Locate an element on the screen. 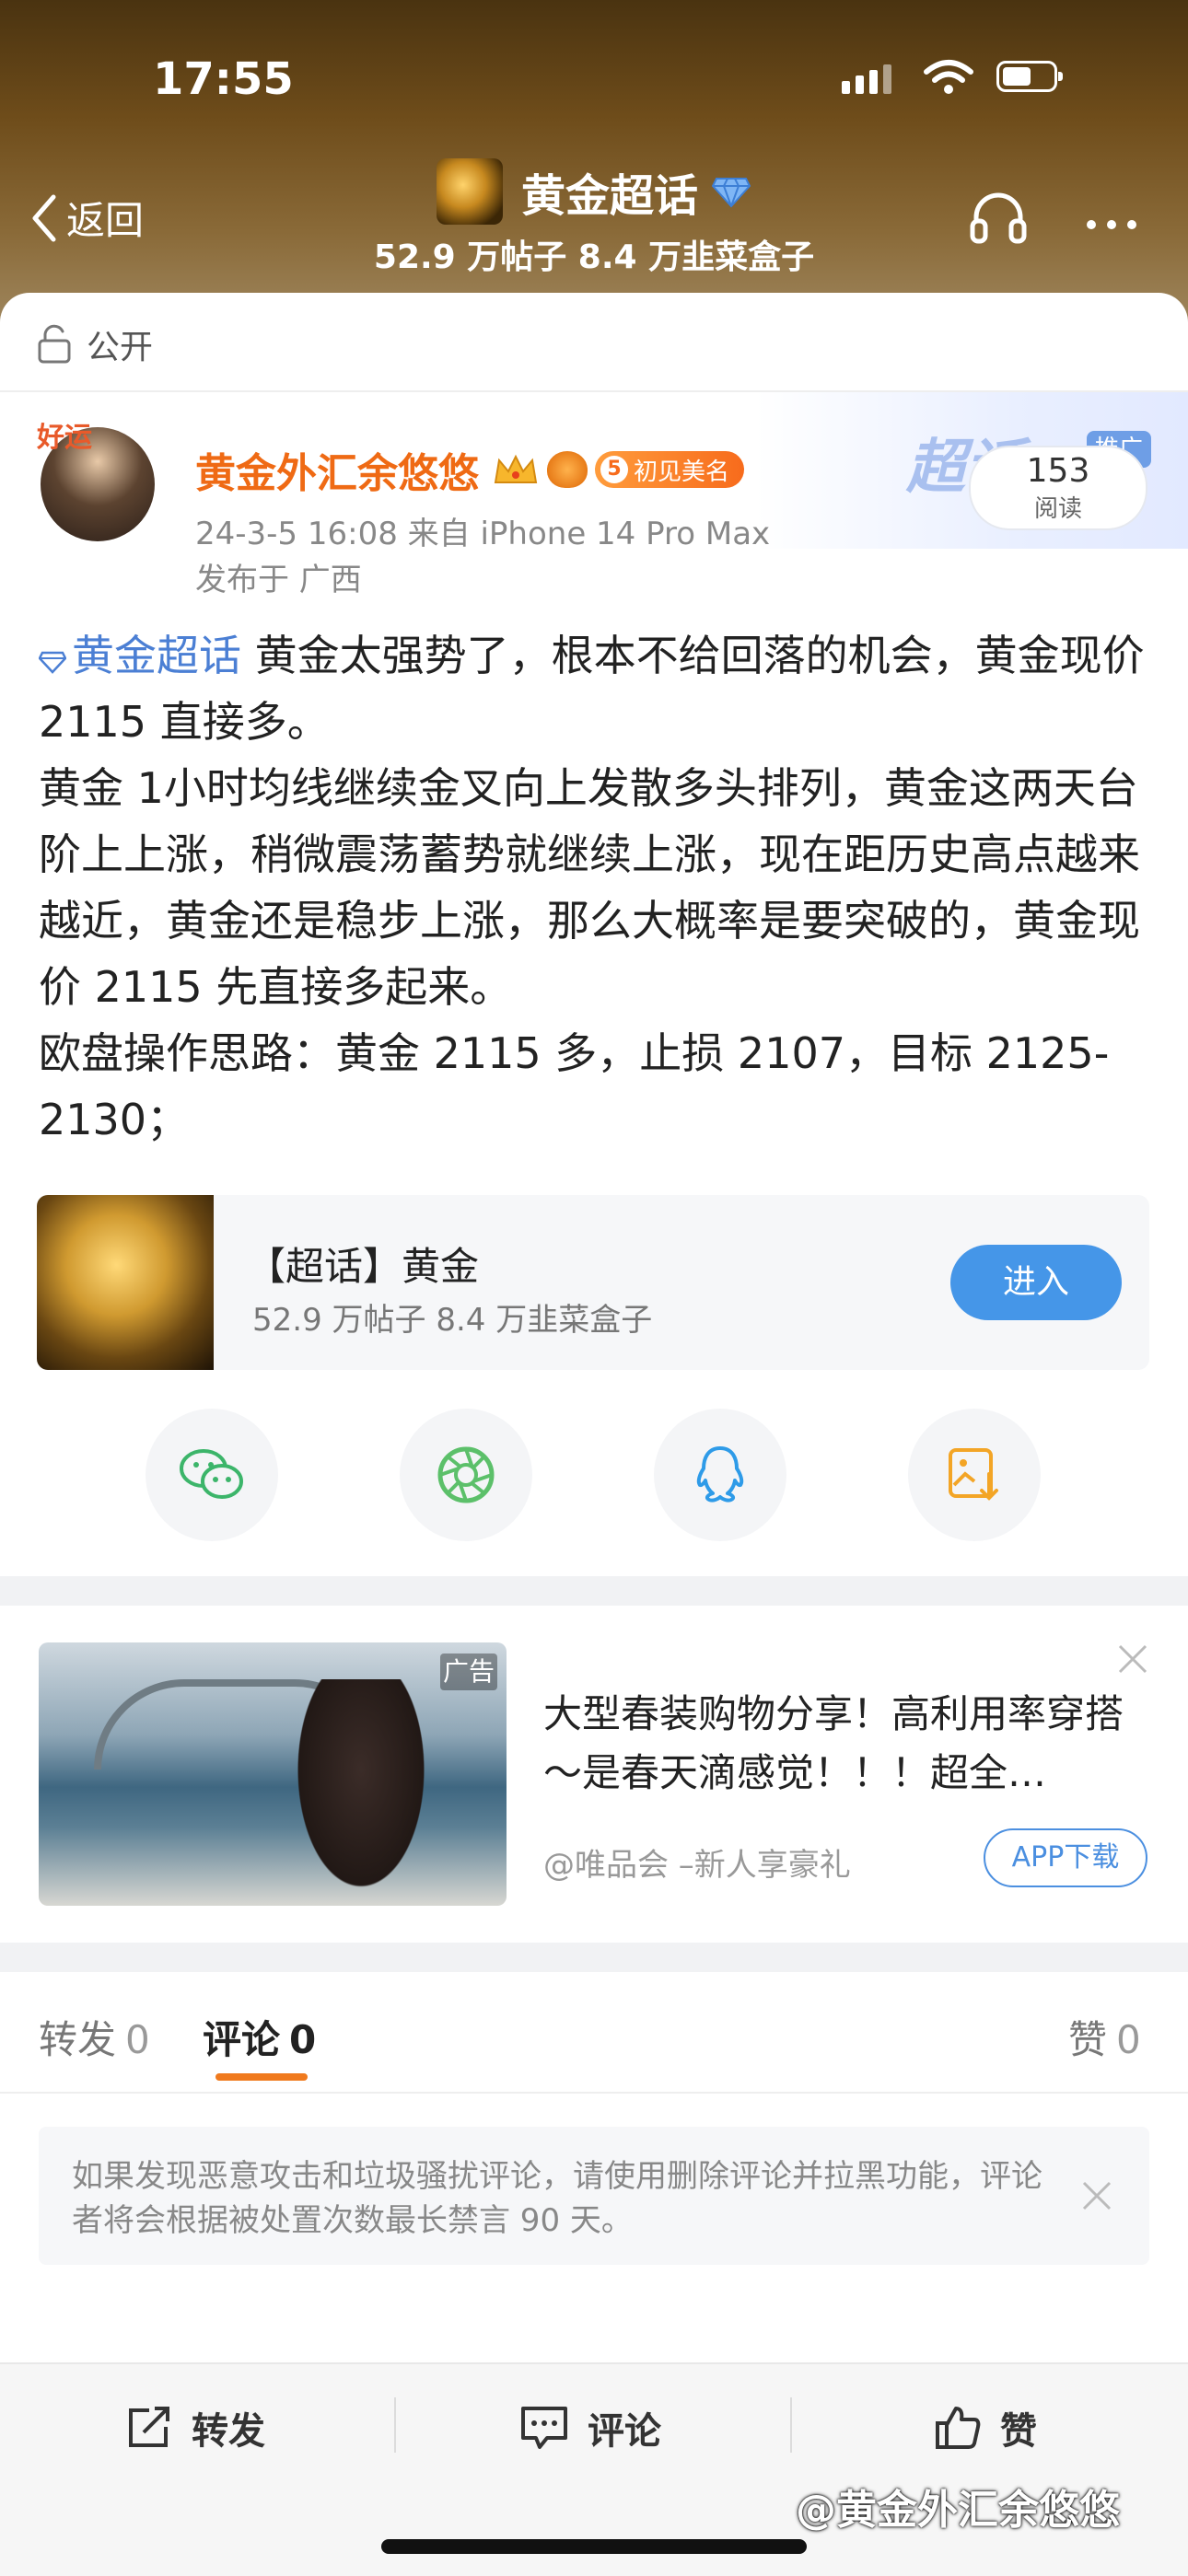  ad-source: @唯品会 –新人享豪礼 is located at coordinates (697, 1865).